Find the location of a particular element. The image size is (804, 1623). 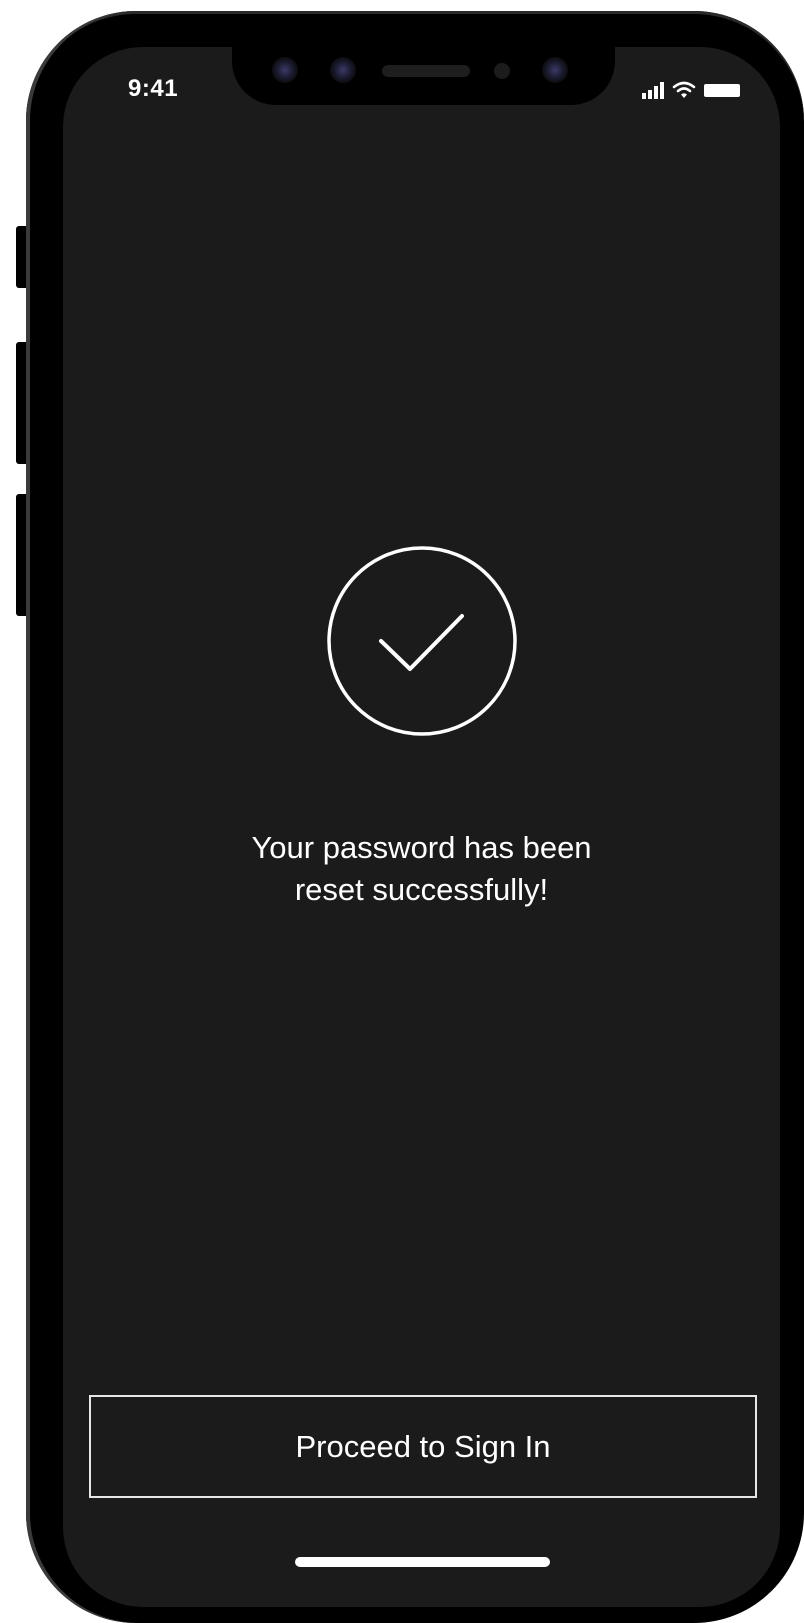

notch is located at coordinates (423, 76).